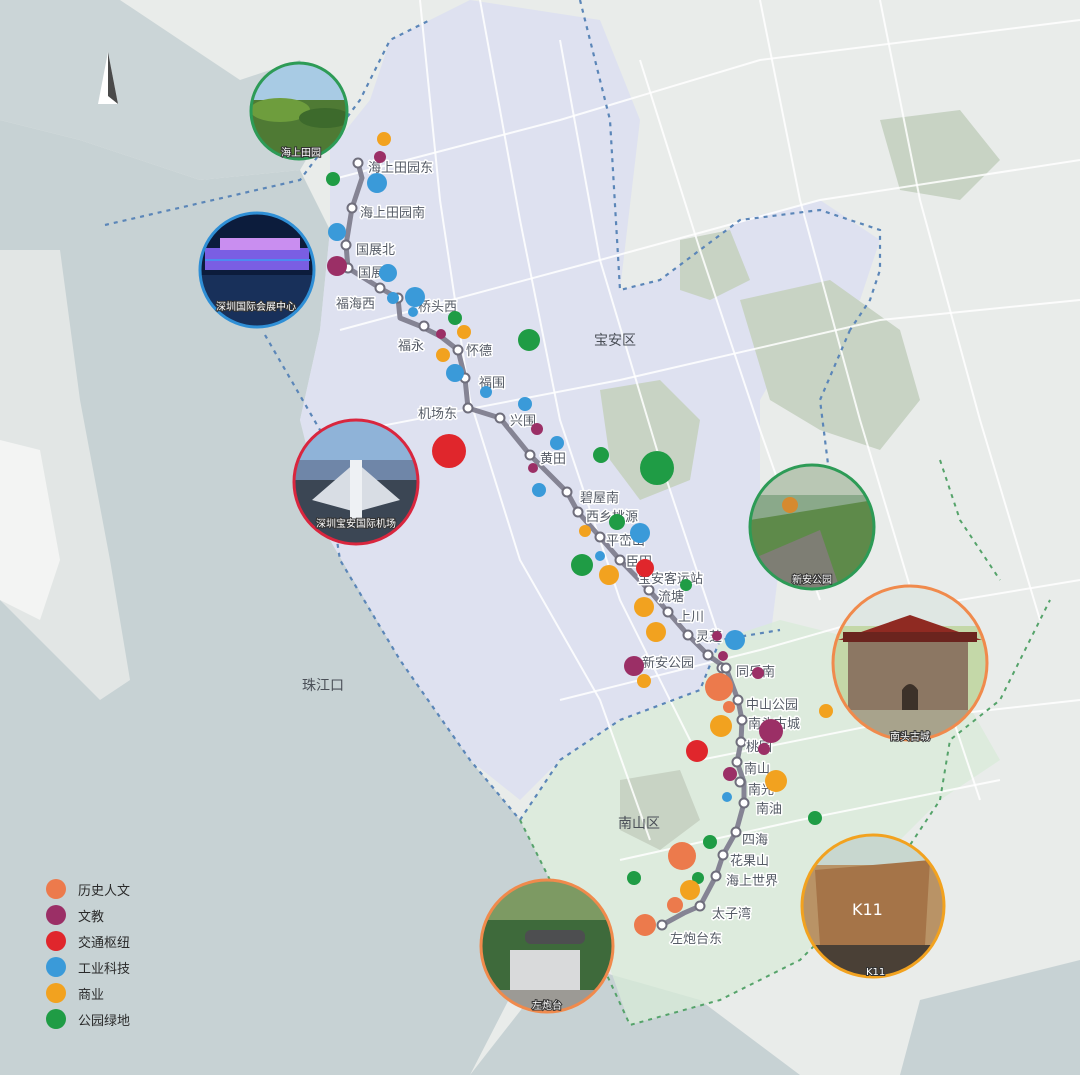 This screenshot has height=1075, width=1080. I want to click on station-label: 海上田园南, so click(393, 213).